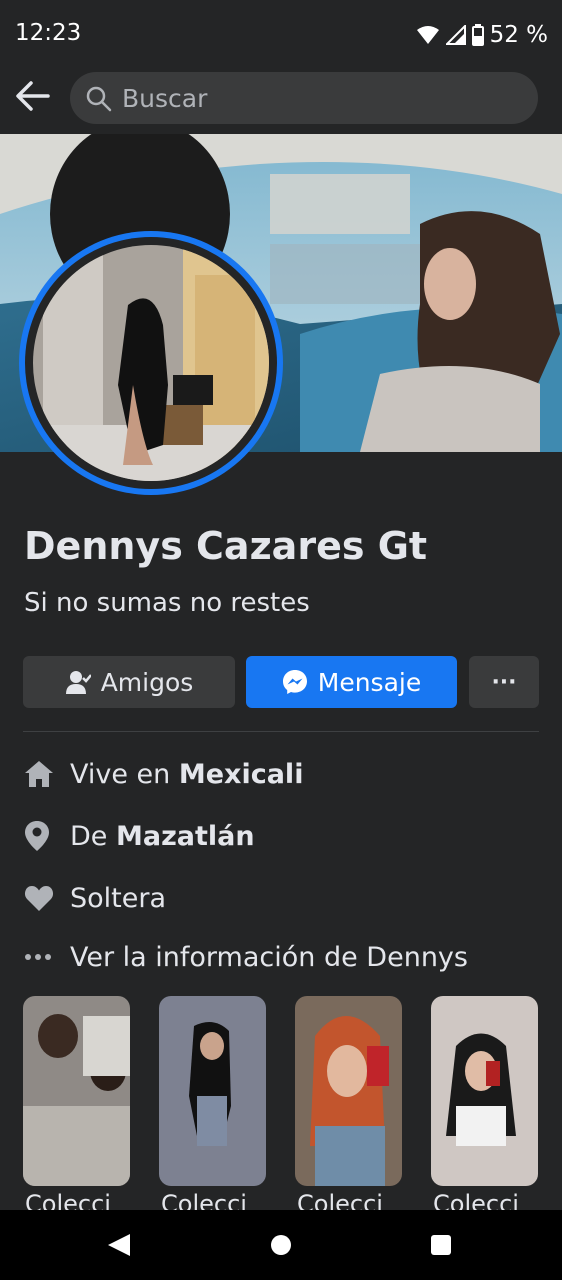 The height and width of the screenshot is (1280, 562). I want to click on more-dots-icon: ···, so click(504, 682).